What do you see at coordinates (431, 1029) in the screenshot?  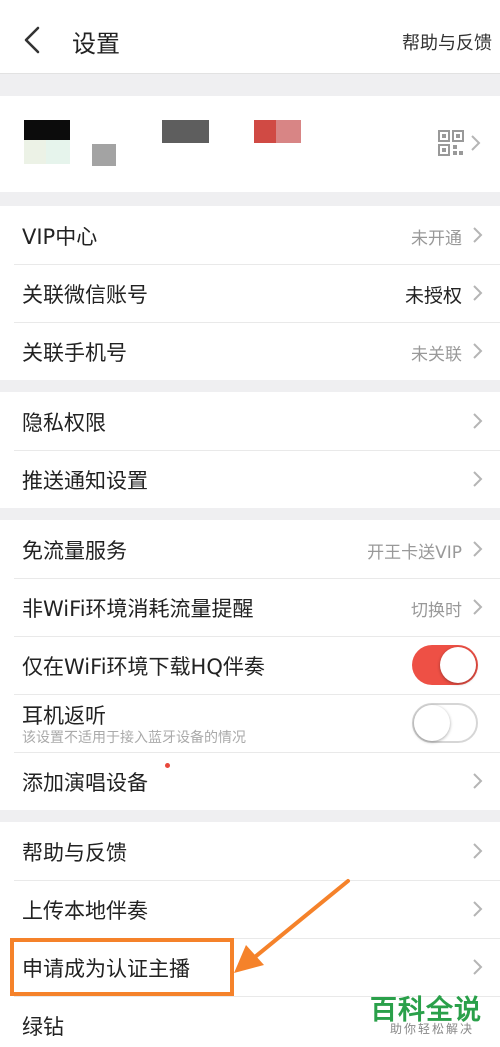 I see `watermark-subtitle: 助你轻松解决` at bounding box center [431, 1029].